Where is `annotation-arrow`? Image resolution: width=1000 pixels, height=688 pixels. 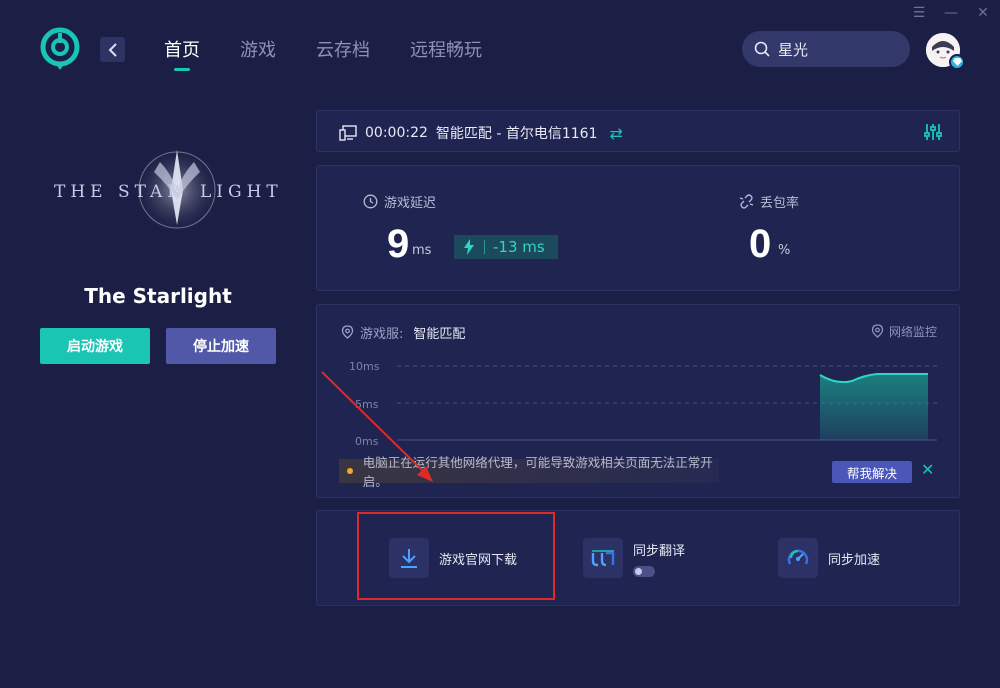 annotation-arrow is located at coordinates (377, 426).